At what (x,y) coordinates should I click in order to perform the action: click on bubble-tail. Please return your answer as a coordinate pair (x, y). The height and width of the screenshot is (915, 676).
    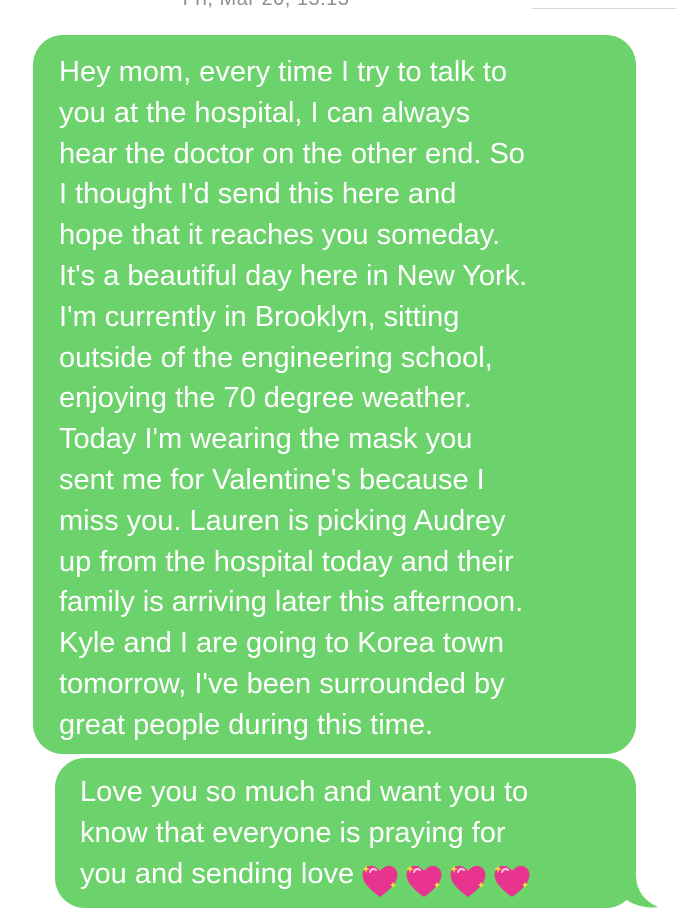
    Looking at the image, I should click on (638, 891).